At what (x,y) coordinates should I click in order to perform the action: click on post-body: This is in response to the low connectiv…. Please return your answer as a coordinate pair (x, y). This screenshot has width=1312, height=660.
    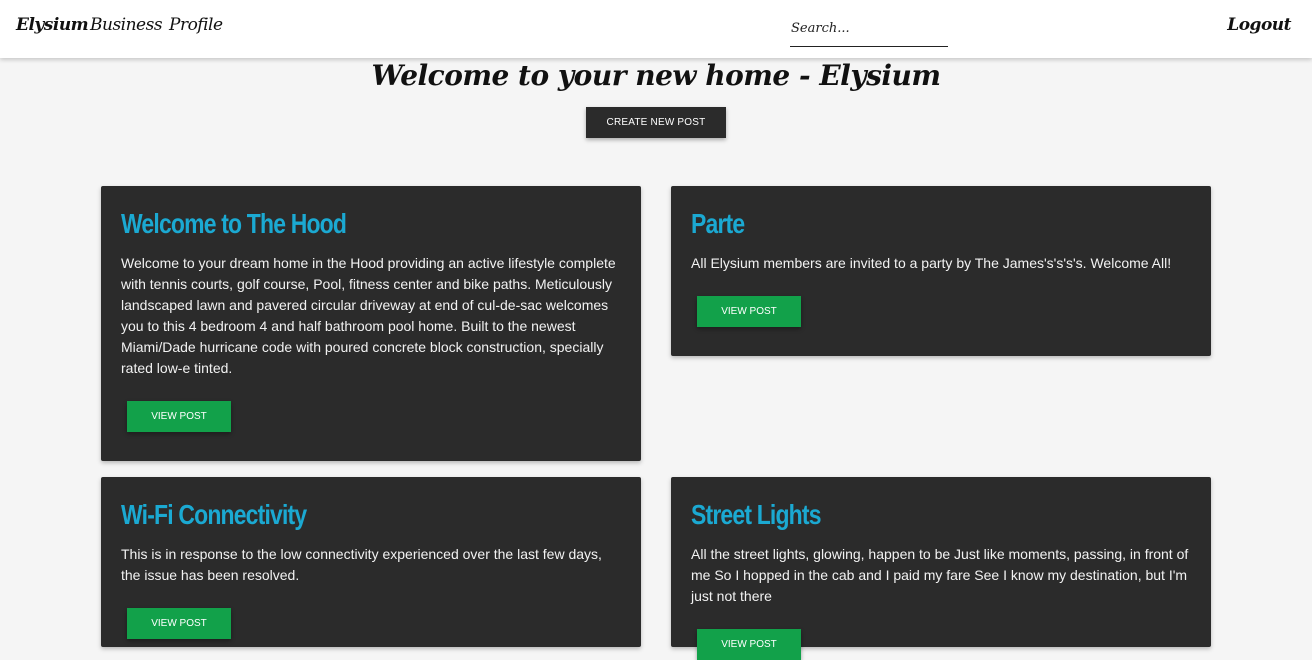
    Looking at the image, I should click on (361, 564).